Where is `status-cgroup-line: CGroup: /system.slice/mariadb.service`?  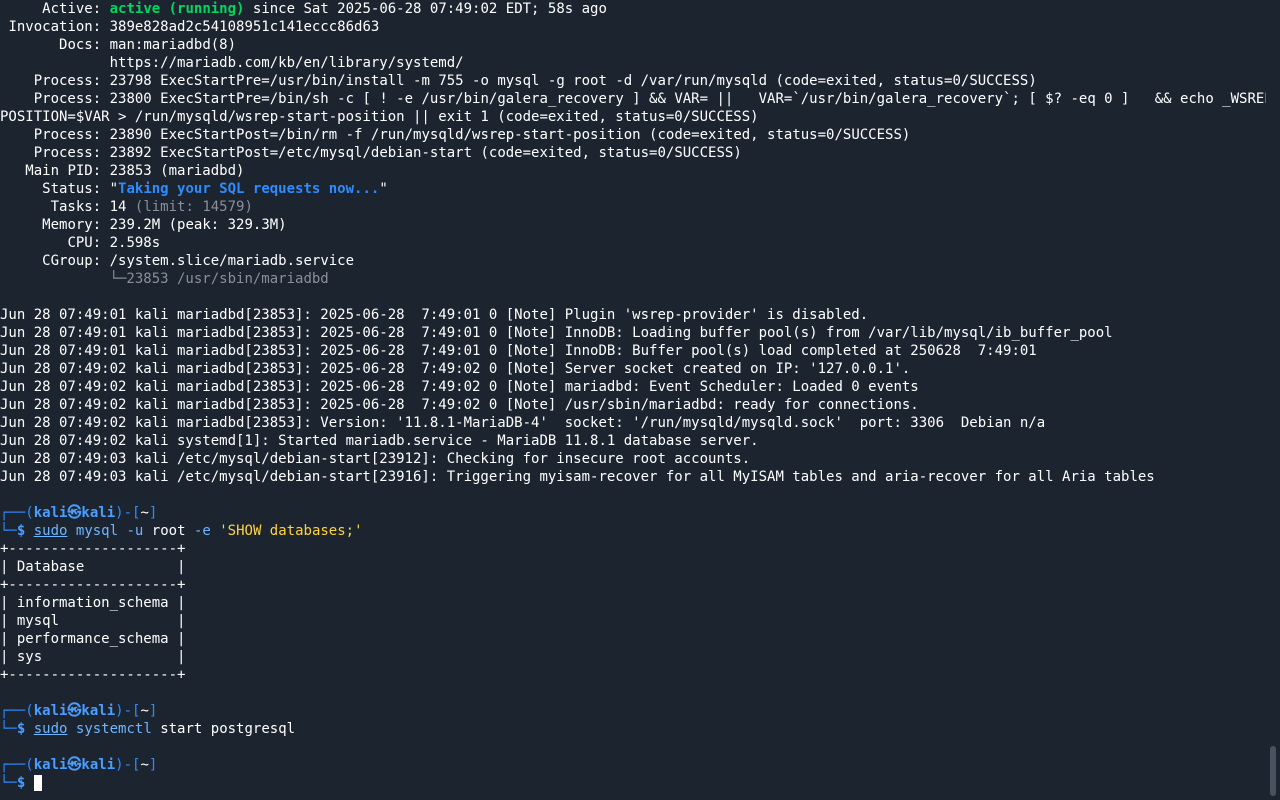 status-cgroup-line: CGroup: /system.slice/mariadb.service is located at coordinates (198, 261).